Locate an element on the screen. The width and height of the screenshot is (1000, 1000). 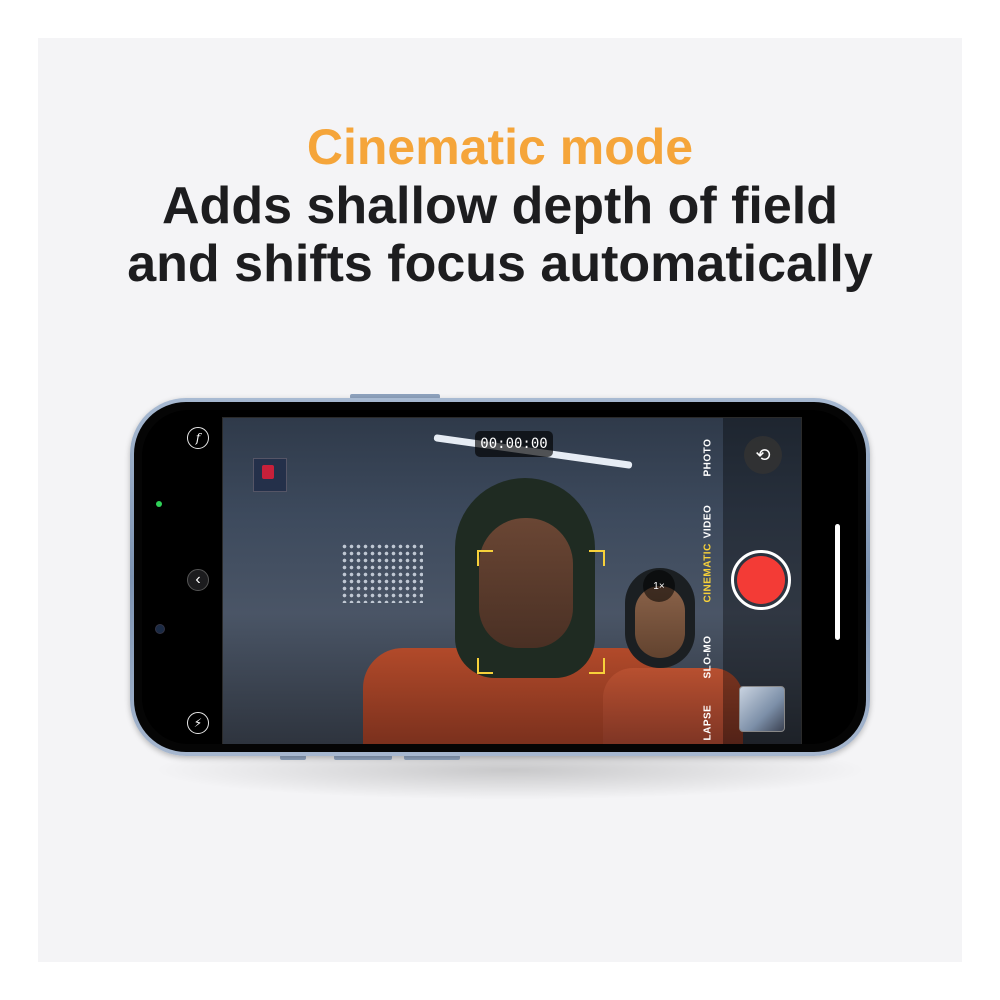
mode-cinematic: CINEMATIC is located at coordinates (708, 572).